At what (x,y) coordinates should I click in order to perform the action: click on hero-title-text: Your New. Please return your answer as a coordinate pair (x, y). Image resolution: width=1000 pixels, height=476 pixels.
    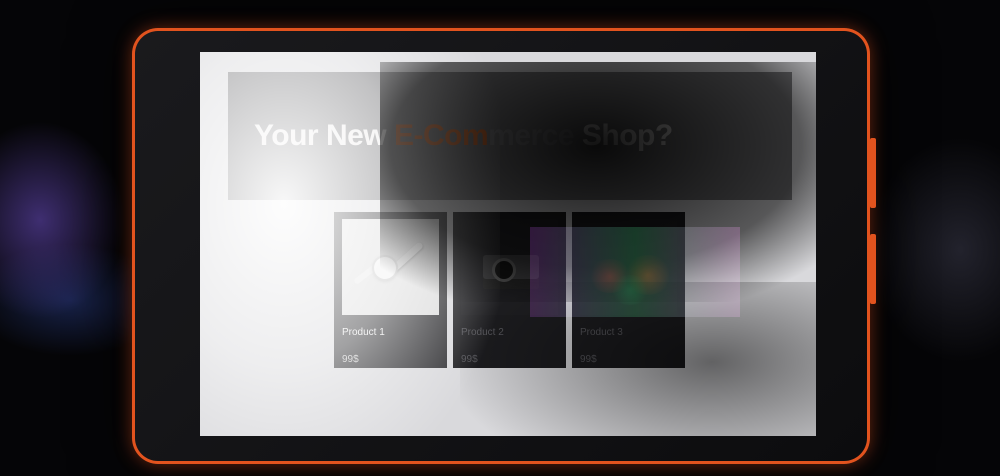
    Looking at the image, I should click on (324, 135).